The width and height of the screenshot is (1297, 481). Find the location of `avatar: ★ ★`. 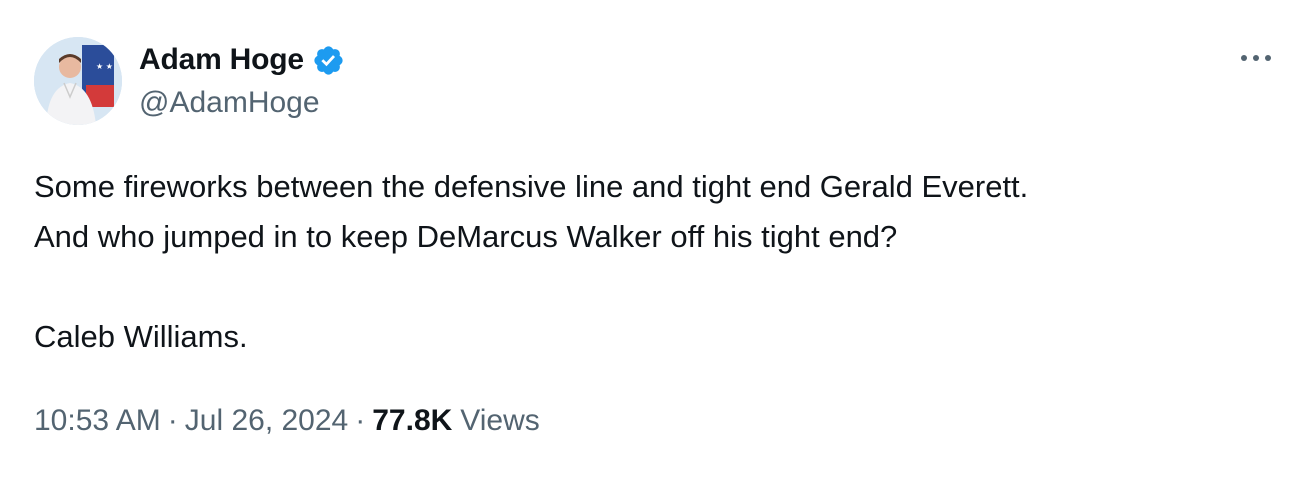

avatar: ★ ★ is located at coordinates (78, 81).